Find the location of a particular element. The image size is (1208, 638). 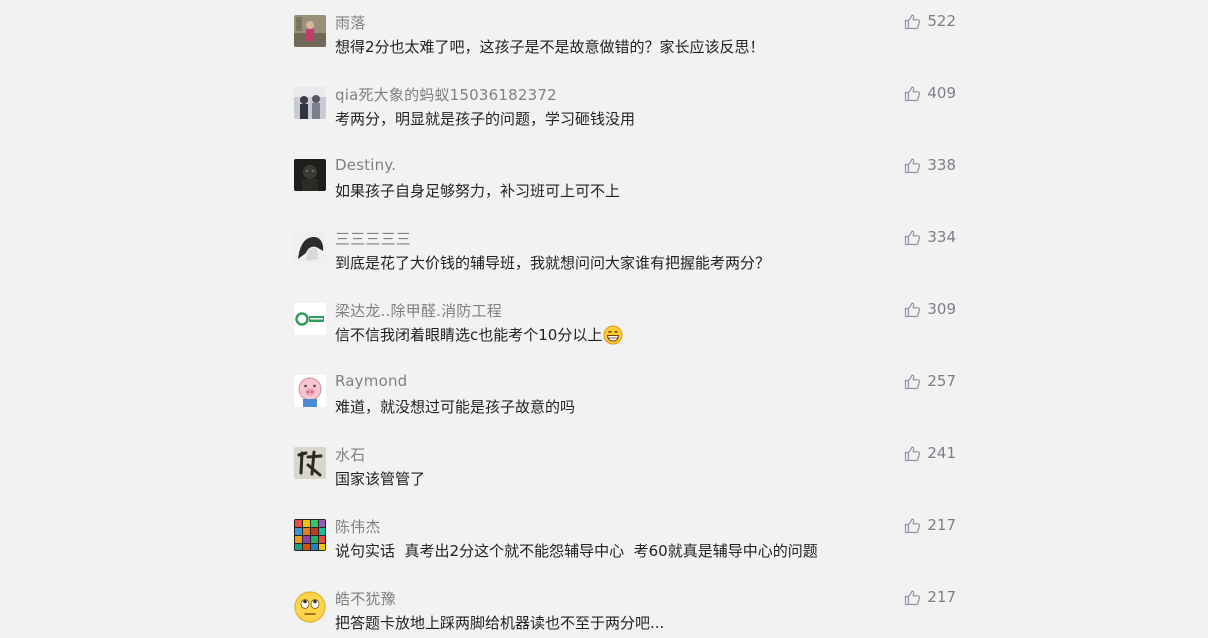

like-button: 522 is located at coordinates (930, 21).